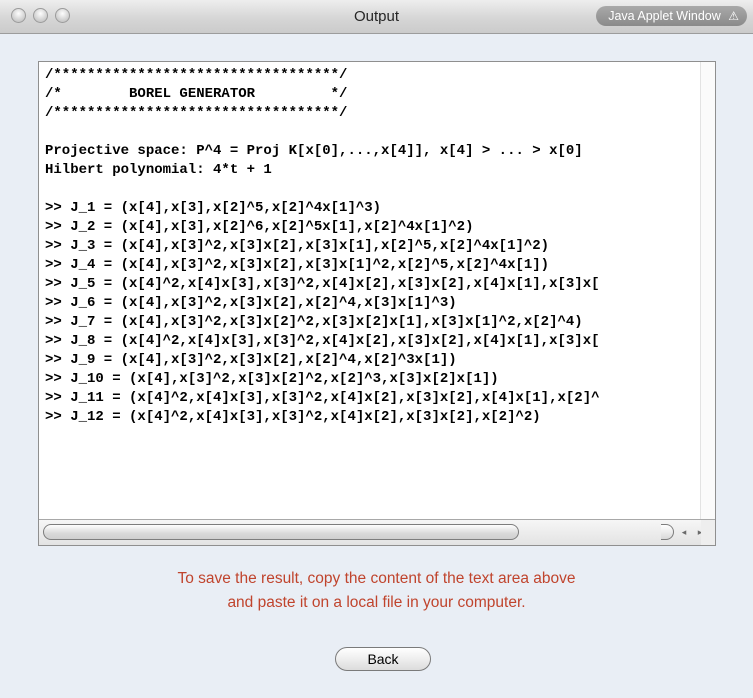 This screenshot has height=698, width=753. Describe the element at coordinates (667, 532) in the screenshot. I see `horizontal-scroll-track-end` at that location.